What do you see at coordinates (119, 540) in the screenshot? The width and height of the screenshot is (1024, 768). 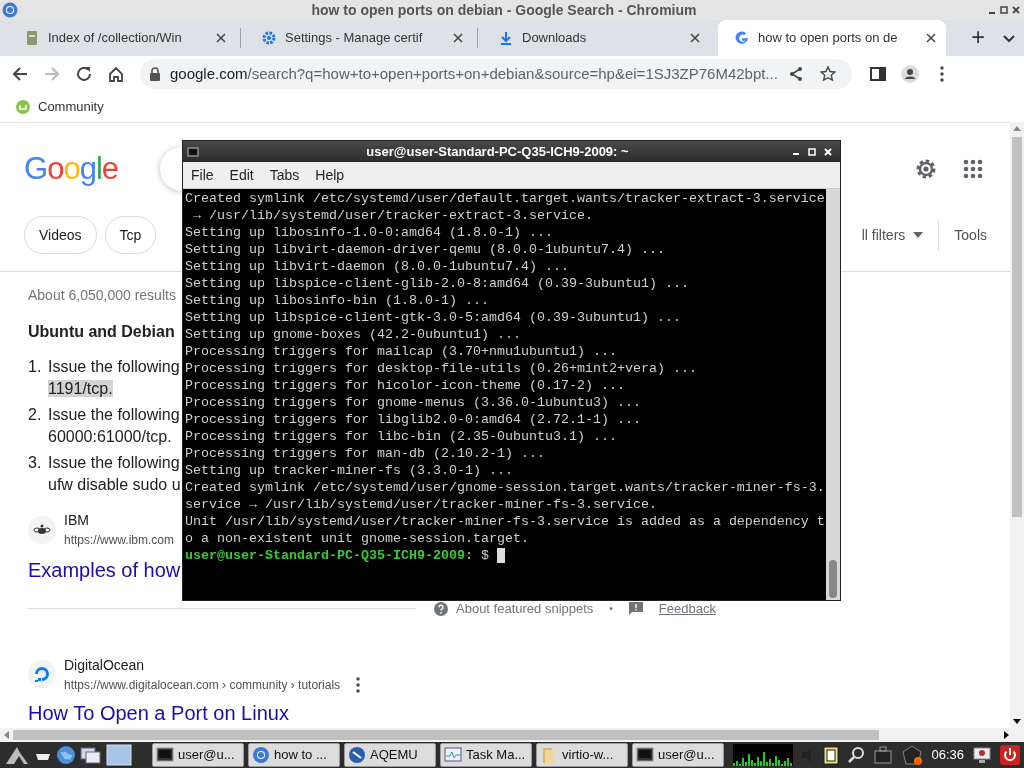 I see `result-url: https://www.ibm.com` at bounding box center [119, 540].